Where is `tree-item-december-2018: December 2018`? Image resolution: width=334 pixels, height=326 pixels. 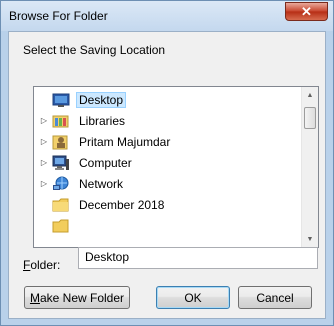
tree-item-december-2018: December 2018 is located at coordinates (168, 204).